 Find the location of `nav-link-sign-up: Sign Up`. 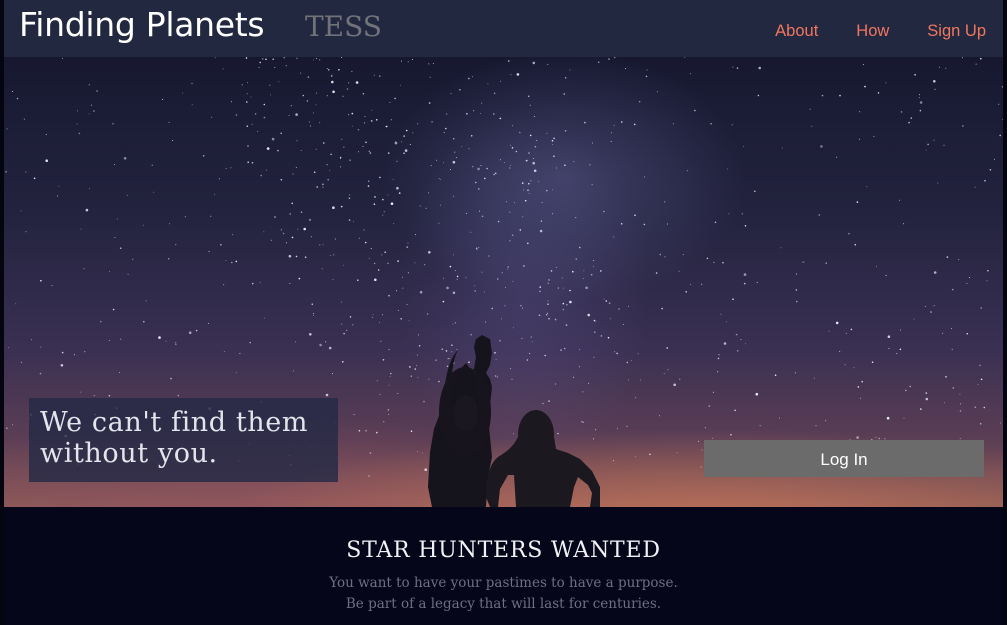

nav-link-sign-up: Sign Up is located at coordinates (956, 31).